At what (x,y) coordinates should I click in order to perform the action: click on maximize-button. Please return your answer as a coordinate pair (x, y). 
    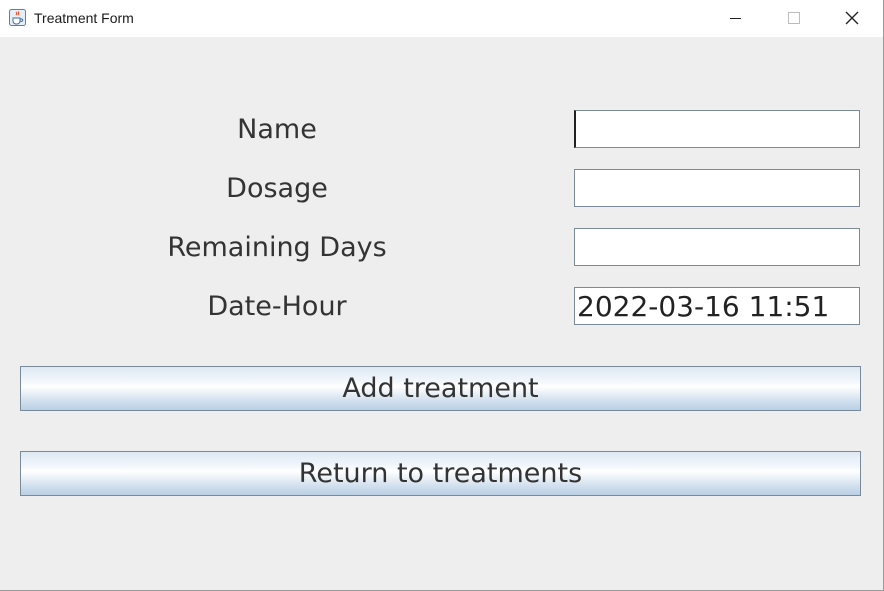
    Looking at the image, I should click on (793, 18).